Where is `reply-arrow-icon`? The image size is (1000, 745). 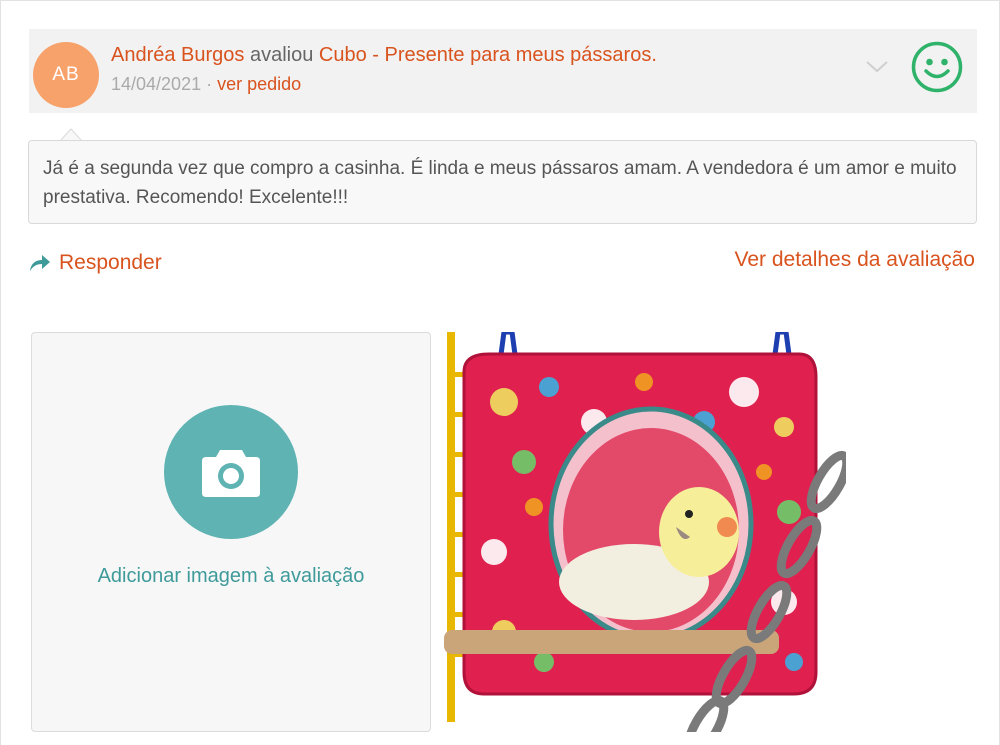 reply-arrow-icon is located at coordinates (40, 263).